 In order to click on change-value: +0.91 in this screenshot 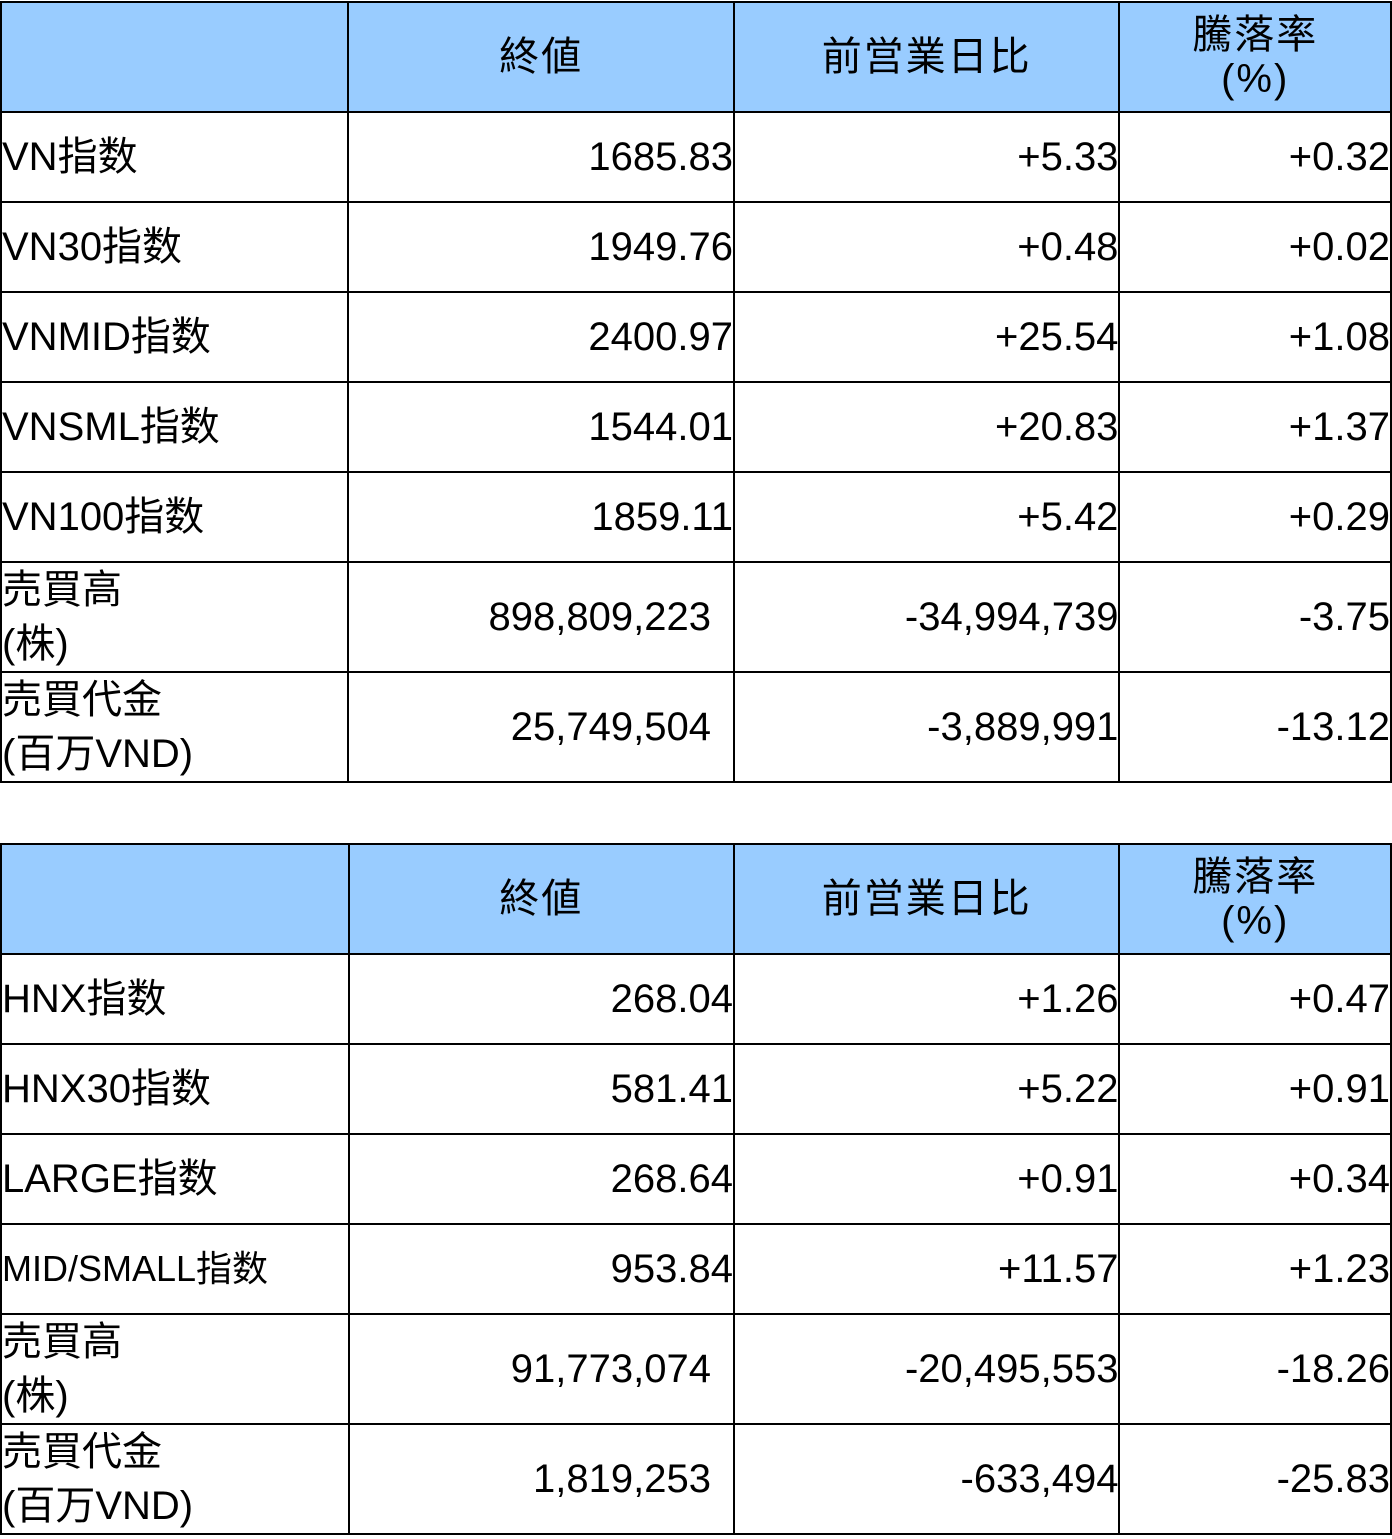, I will do `click(926, 1179)`.